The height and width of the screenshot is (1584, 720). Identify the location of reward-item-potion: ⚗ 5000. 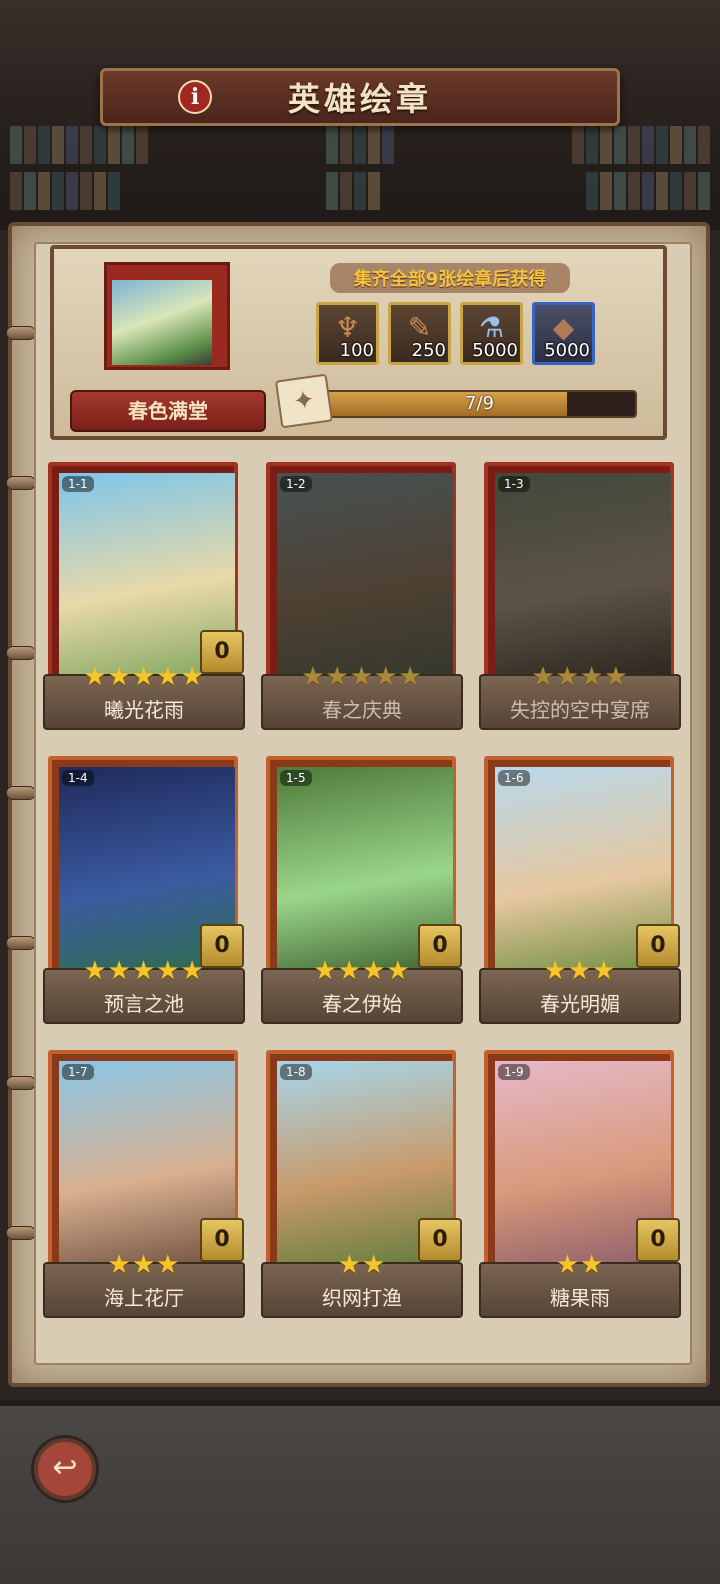
(491, 333).